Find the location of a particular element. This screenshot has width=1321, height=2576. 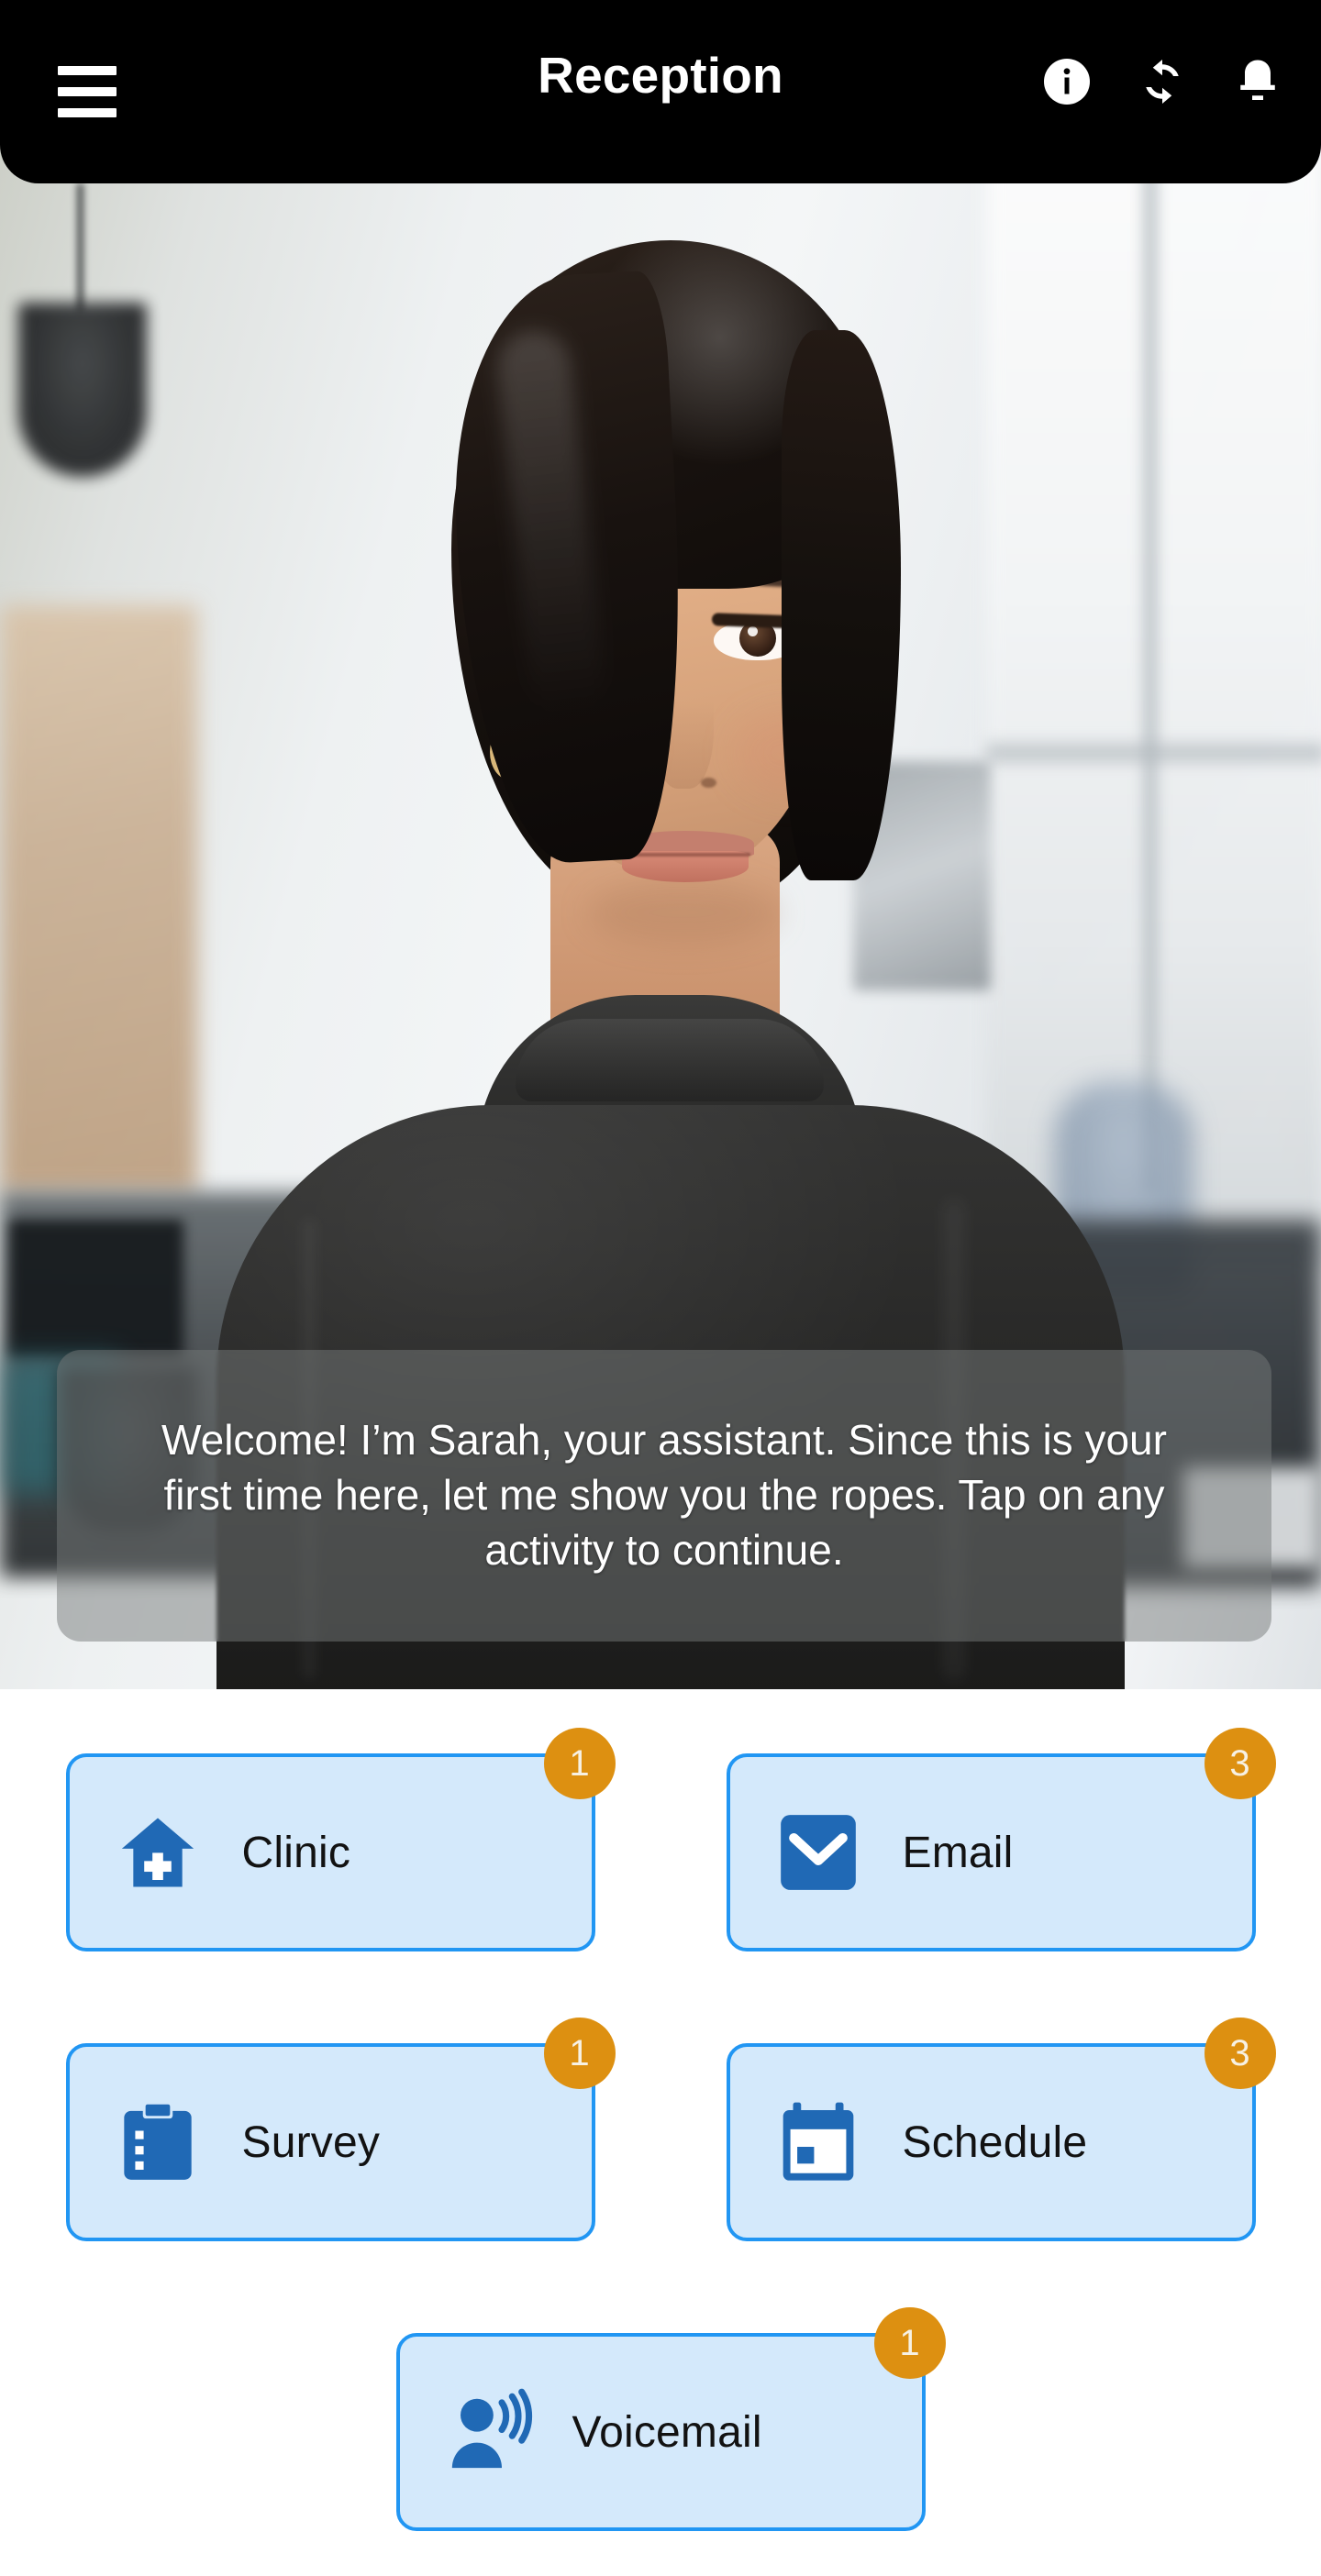

refresh-icon is located at coordinates (1162, 81).